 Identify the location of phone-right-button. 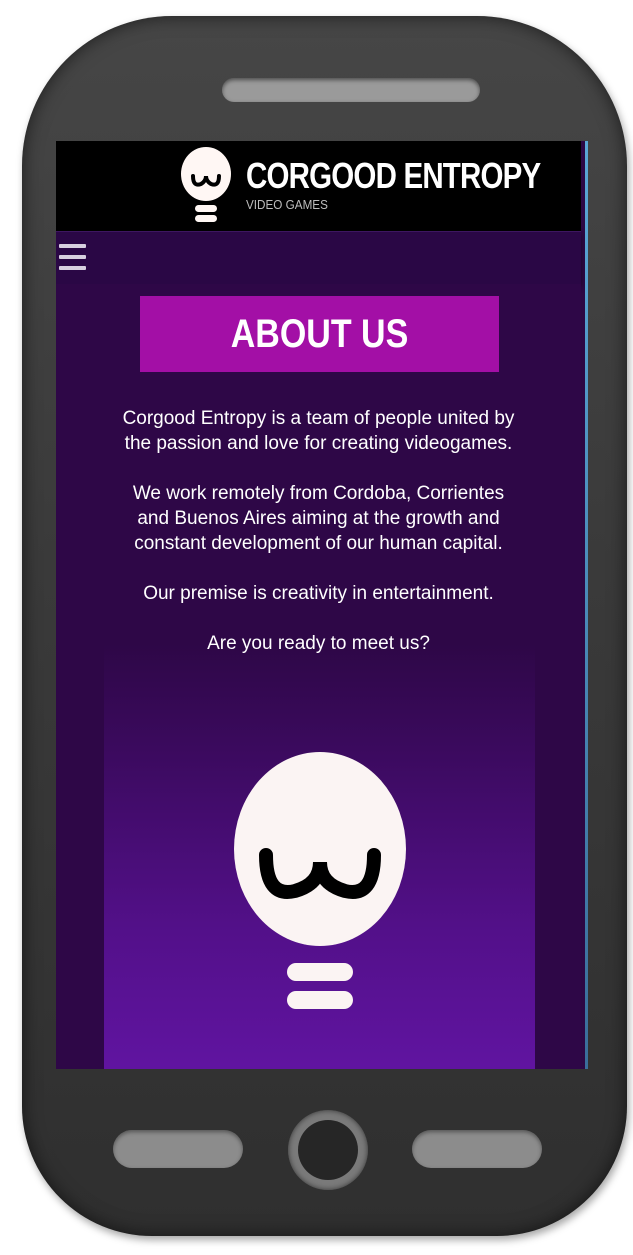
(477, 1149).